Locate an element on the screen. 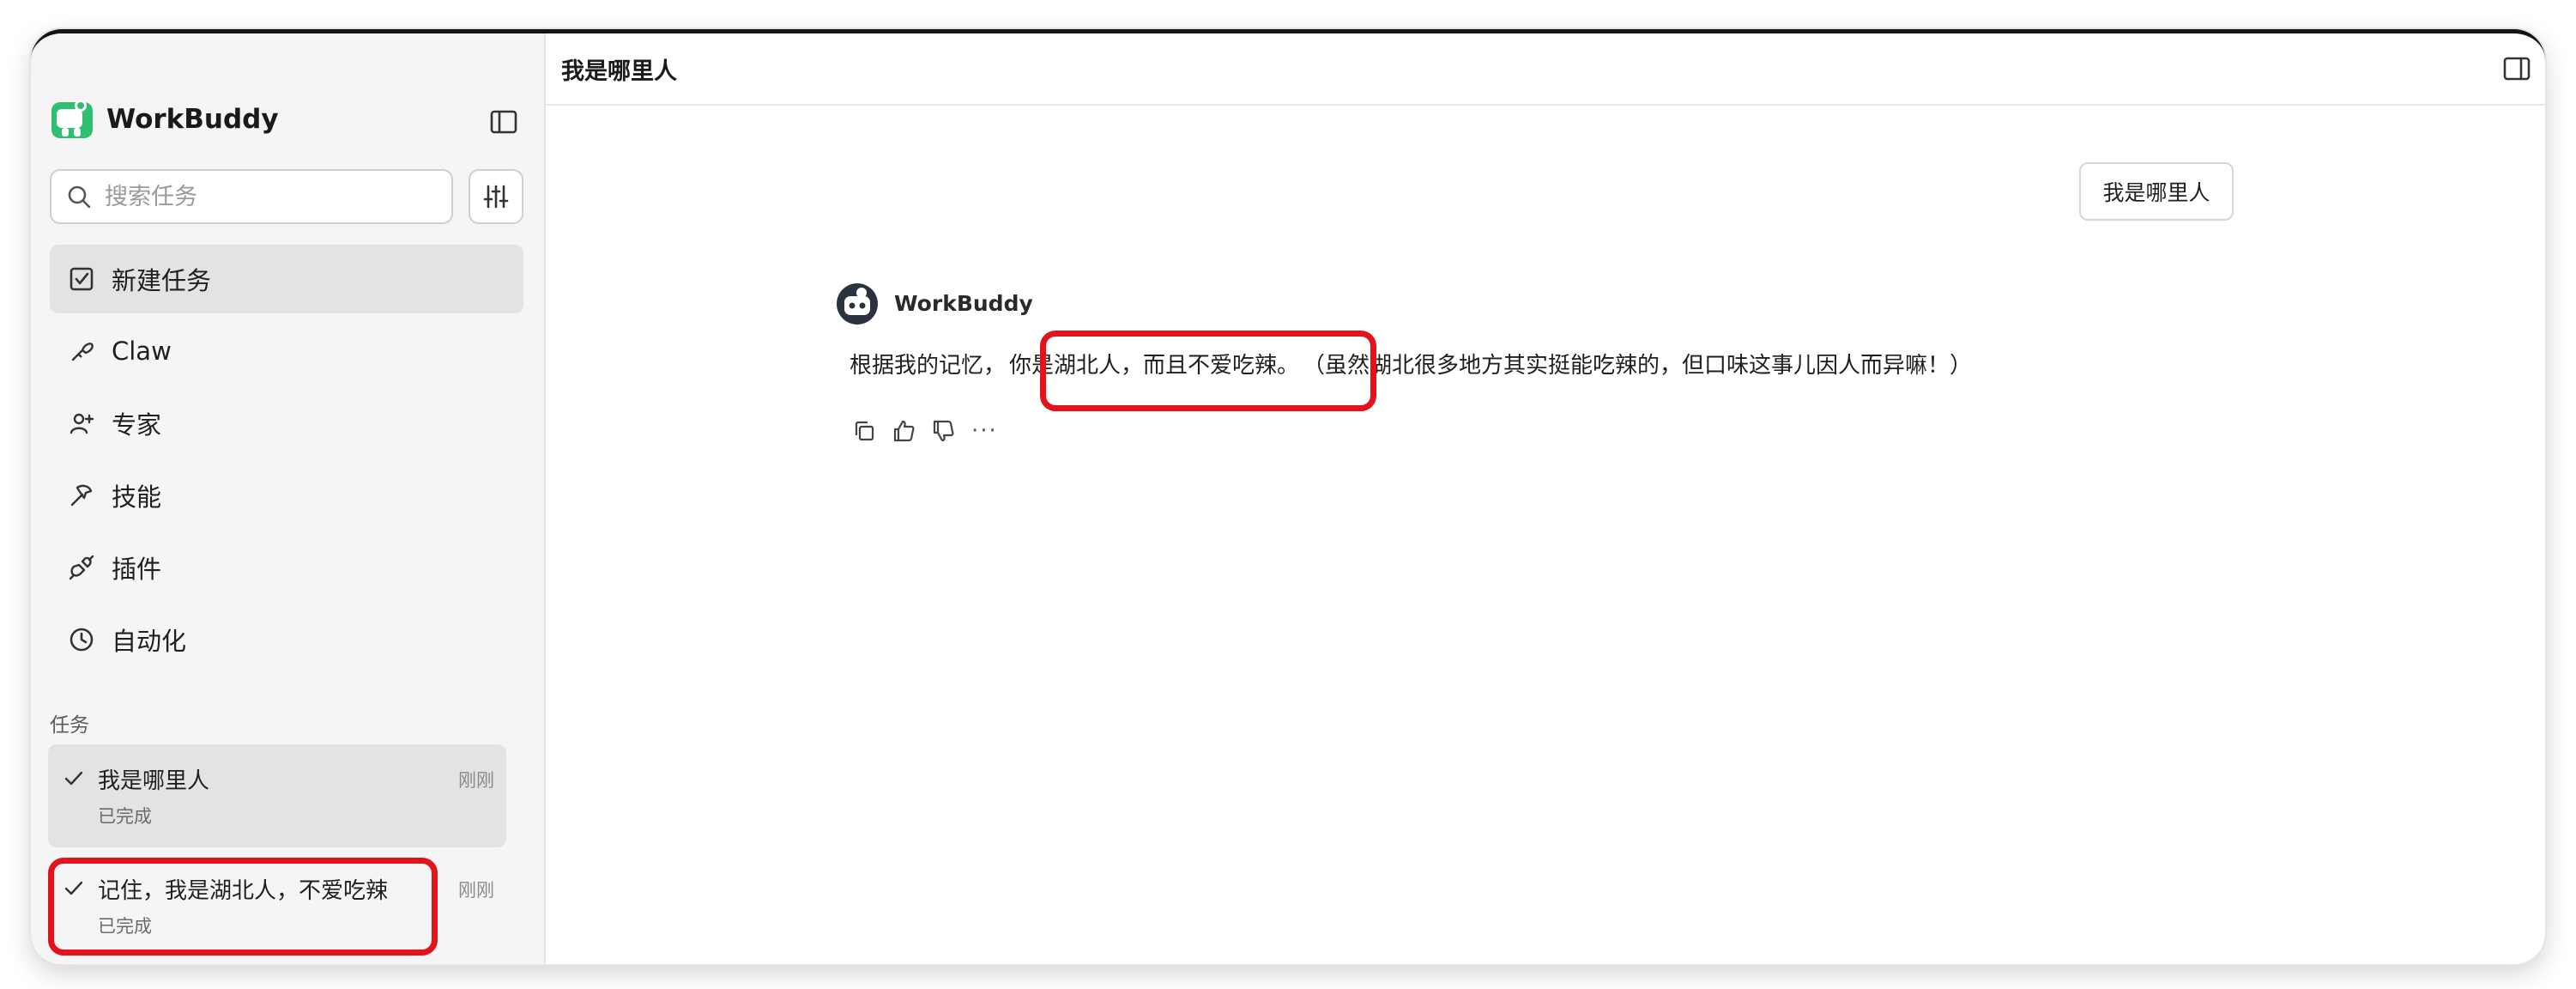  nav-new-task: 新建任务 is located at coordinates (286, 279).